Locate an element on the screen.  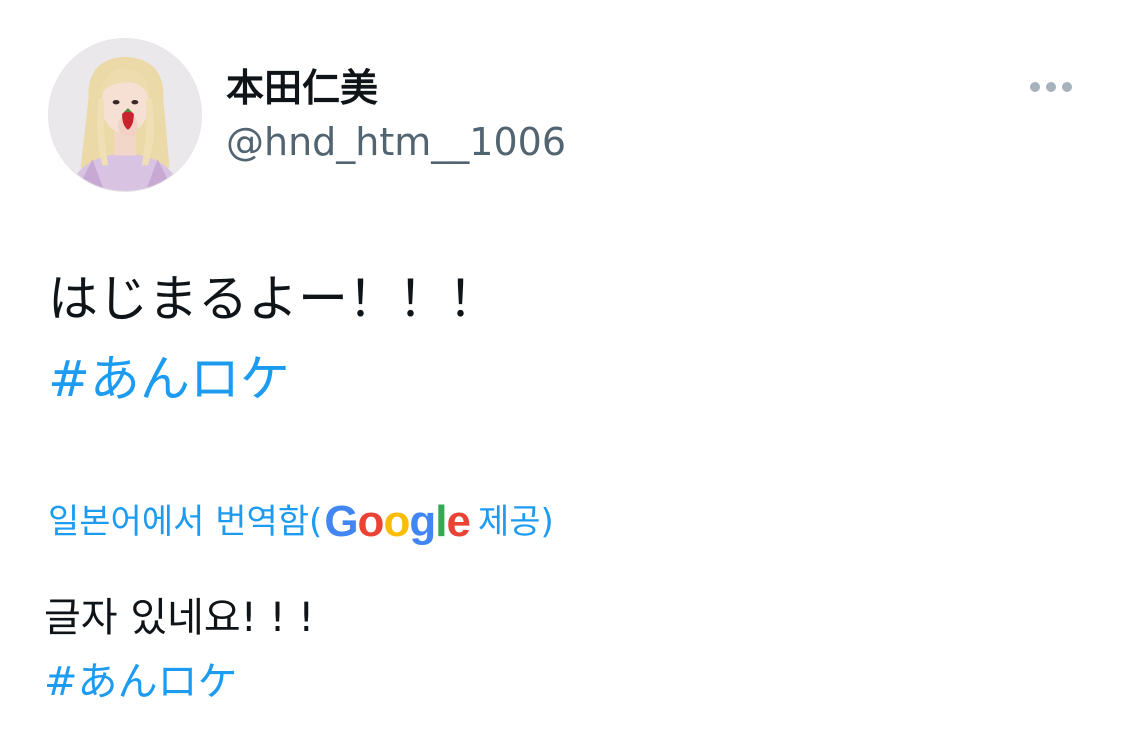
google-logo-letter: l is located at coordinates (441, 521).